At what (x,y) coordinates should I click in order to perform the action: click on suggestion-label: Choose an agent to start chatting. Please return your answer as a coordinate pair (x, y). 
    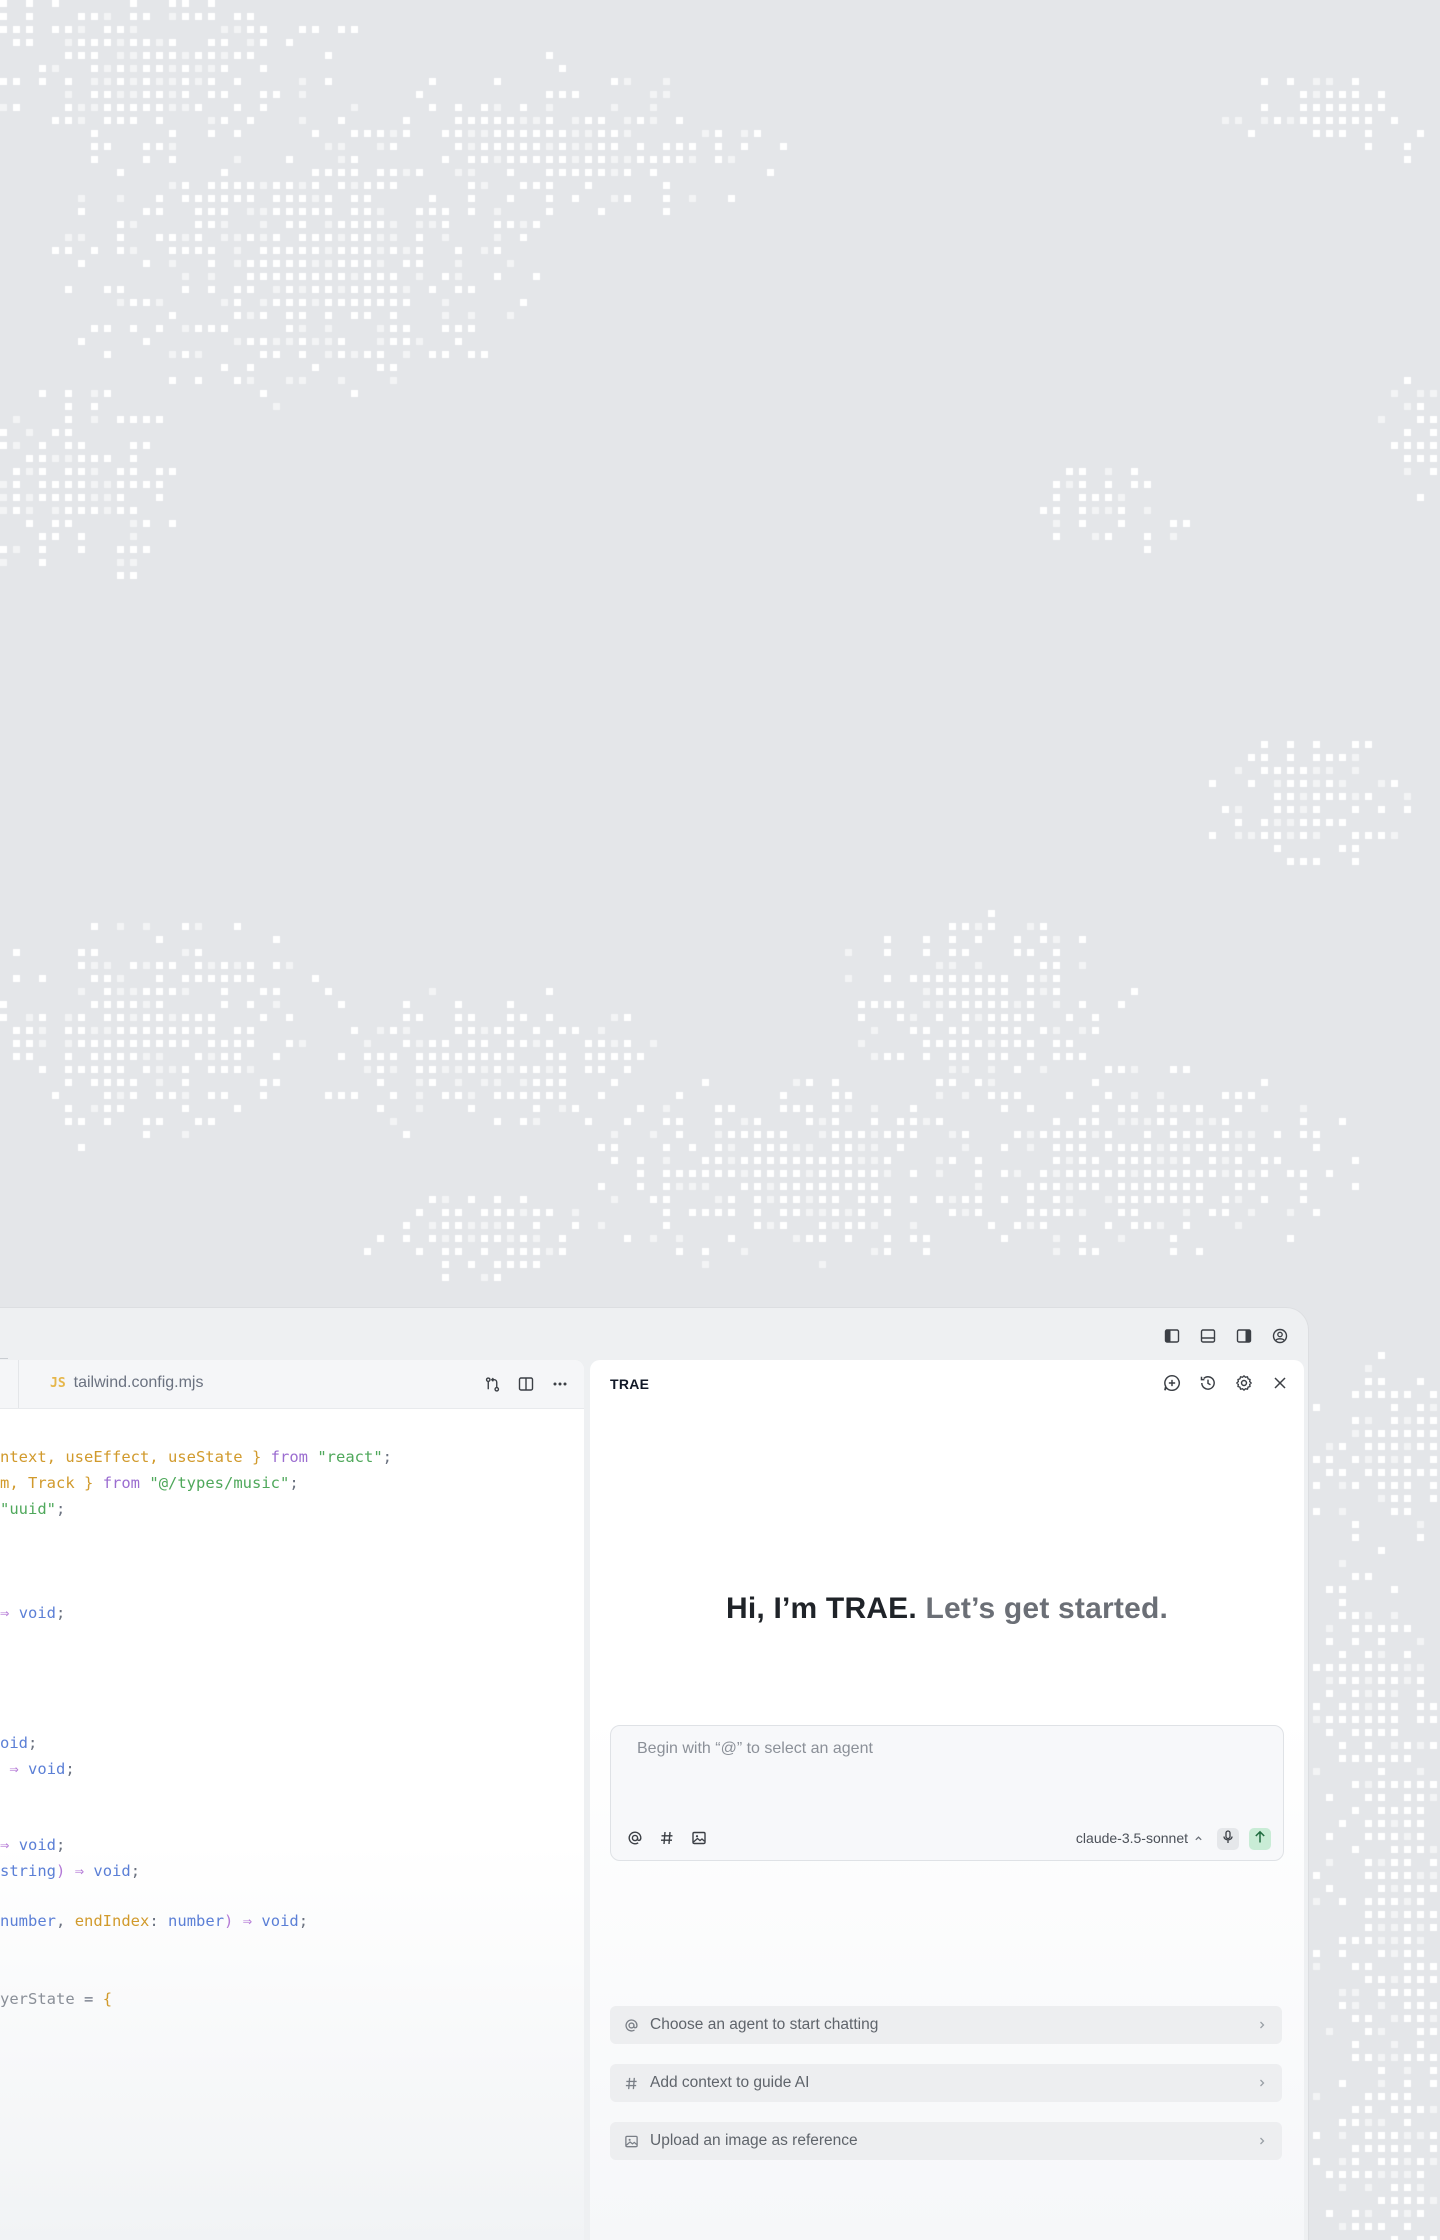
    Looking at the image, I should click on (764, 2024).